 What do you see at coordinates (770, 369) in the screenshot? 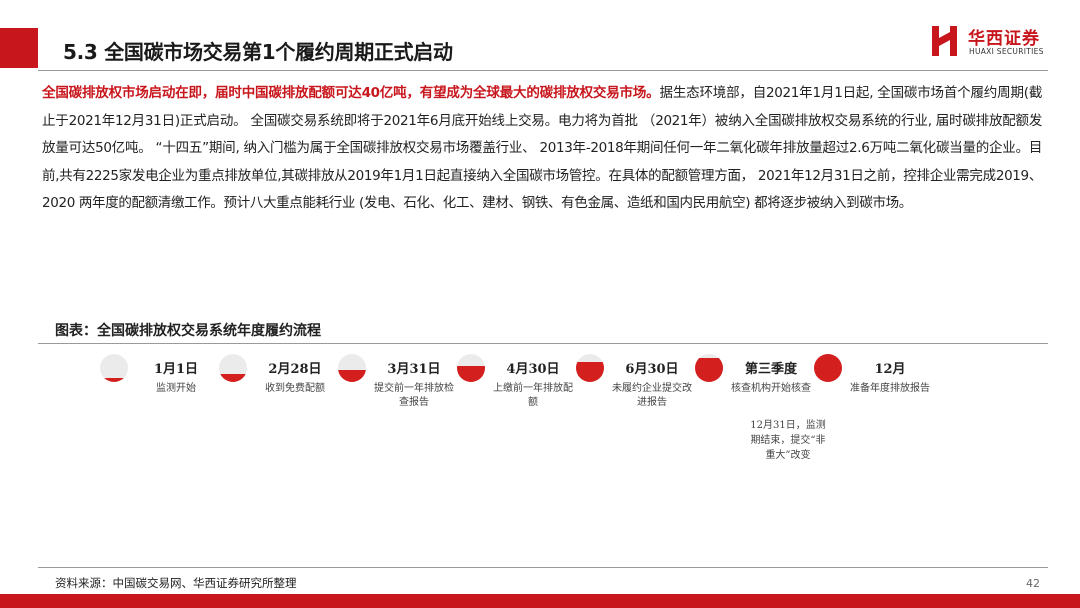
I see `step-label: 第三季度` at bounding box center [770, 369].